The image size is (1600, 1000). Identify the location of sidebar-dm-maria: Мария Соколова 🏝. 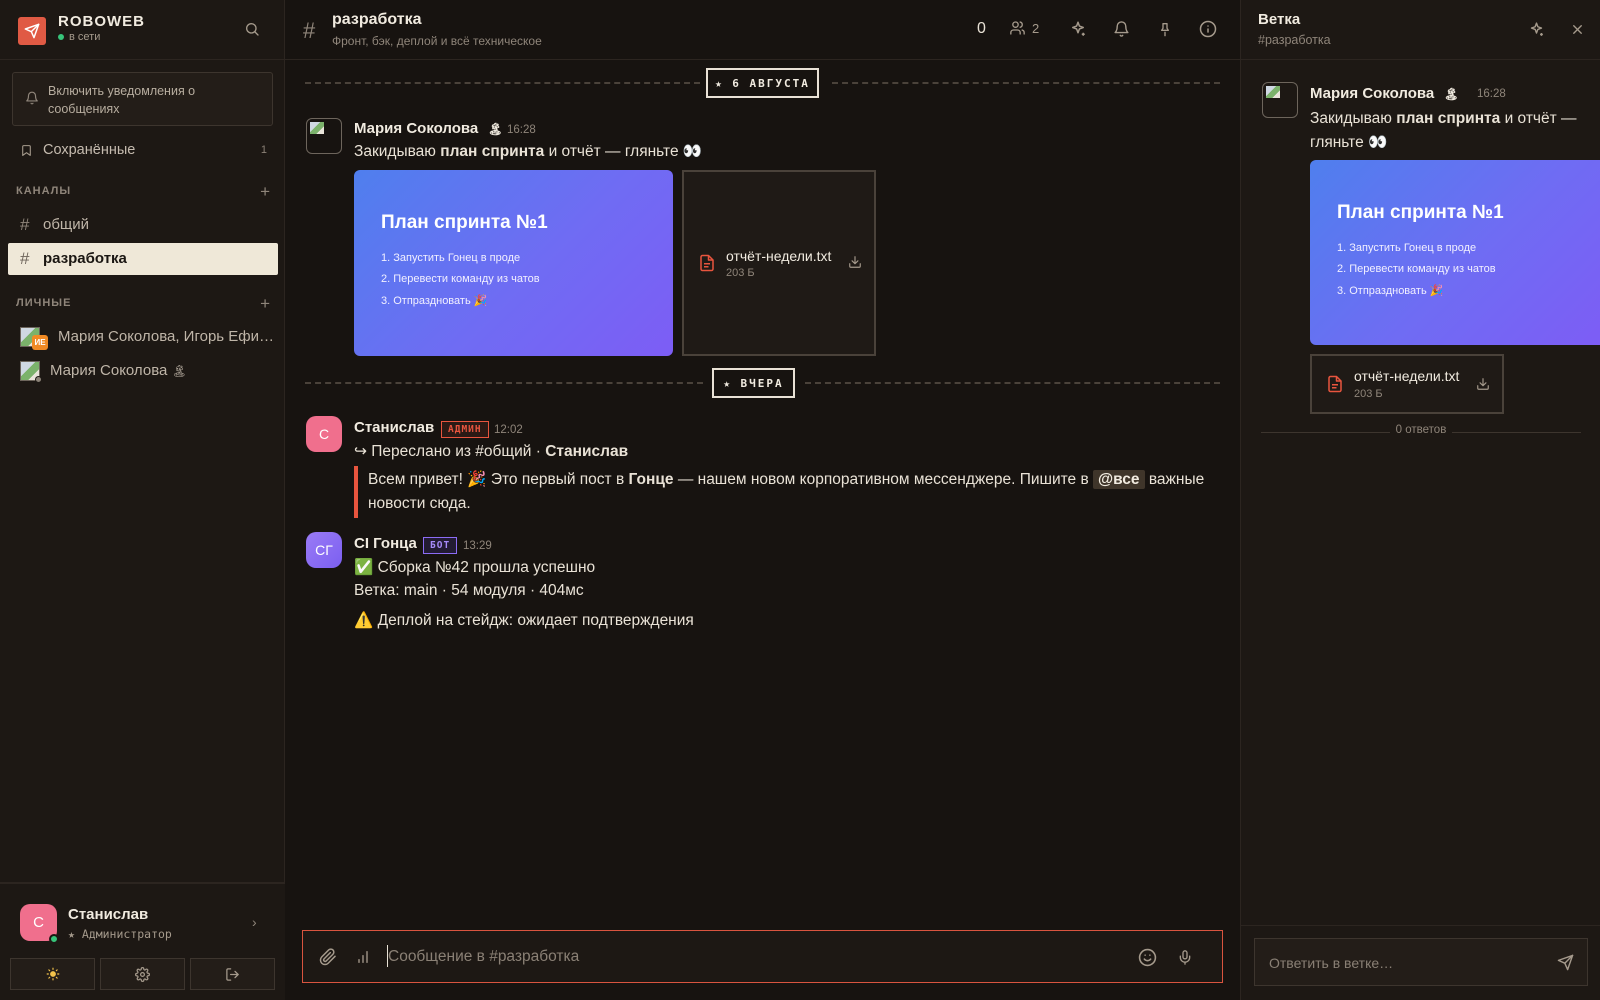
(143, 371).